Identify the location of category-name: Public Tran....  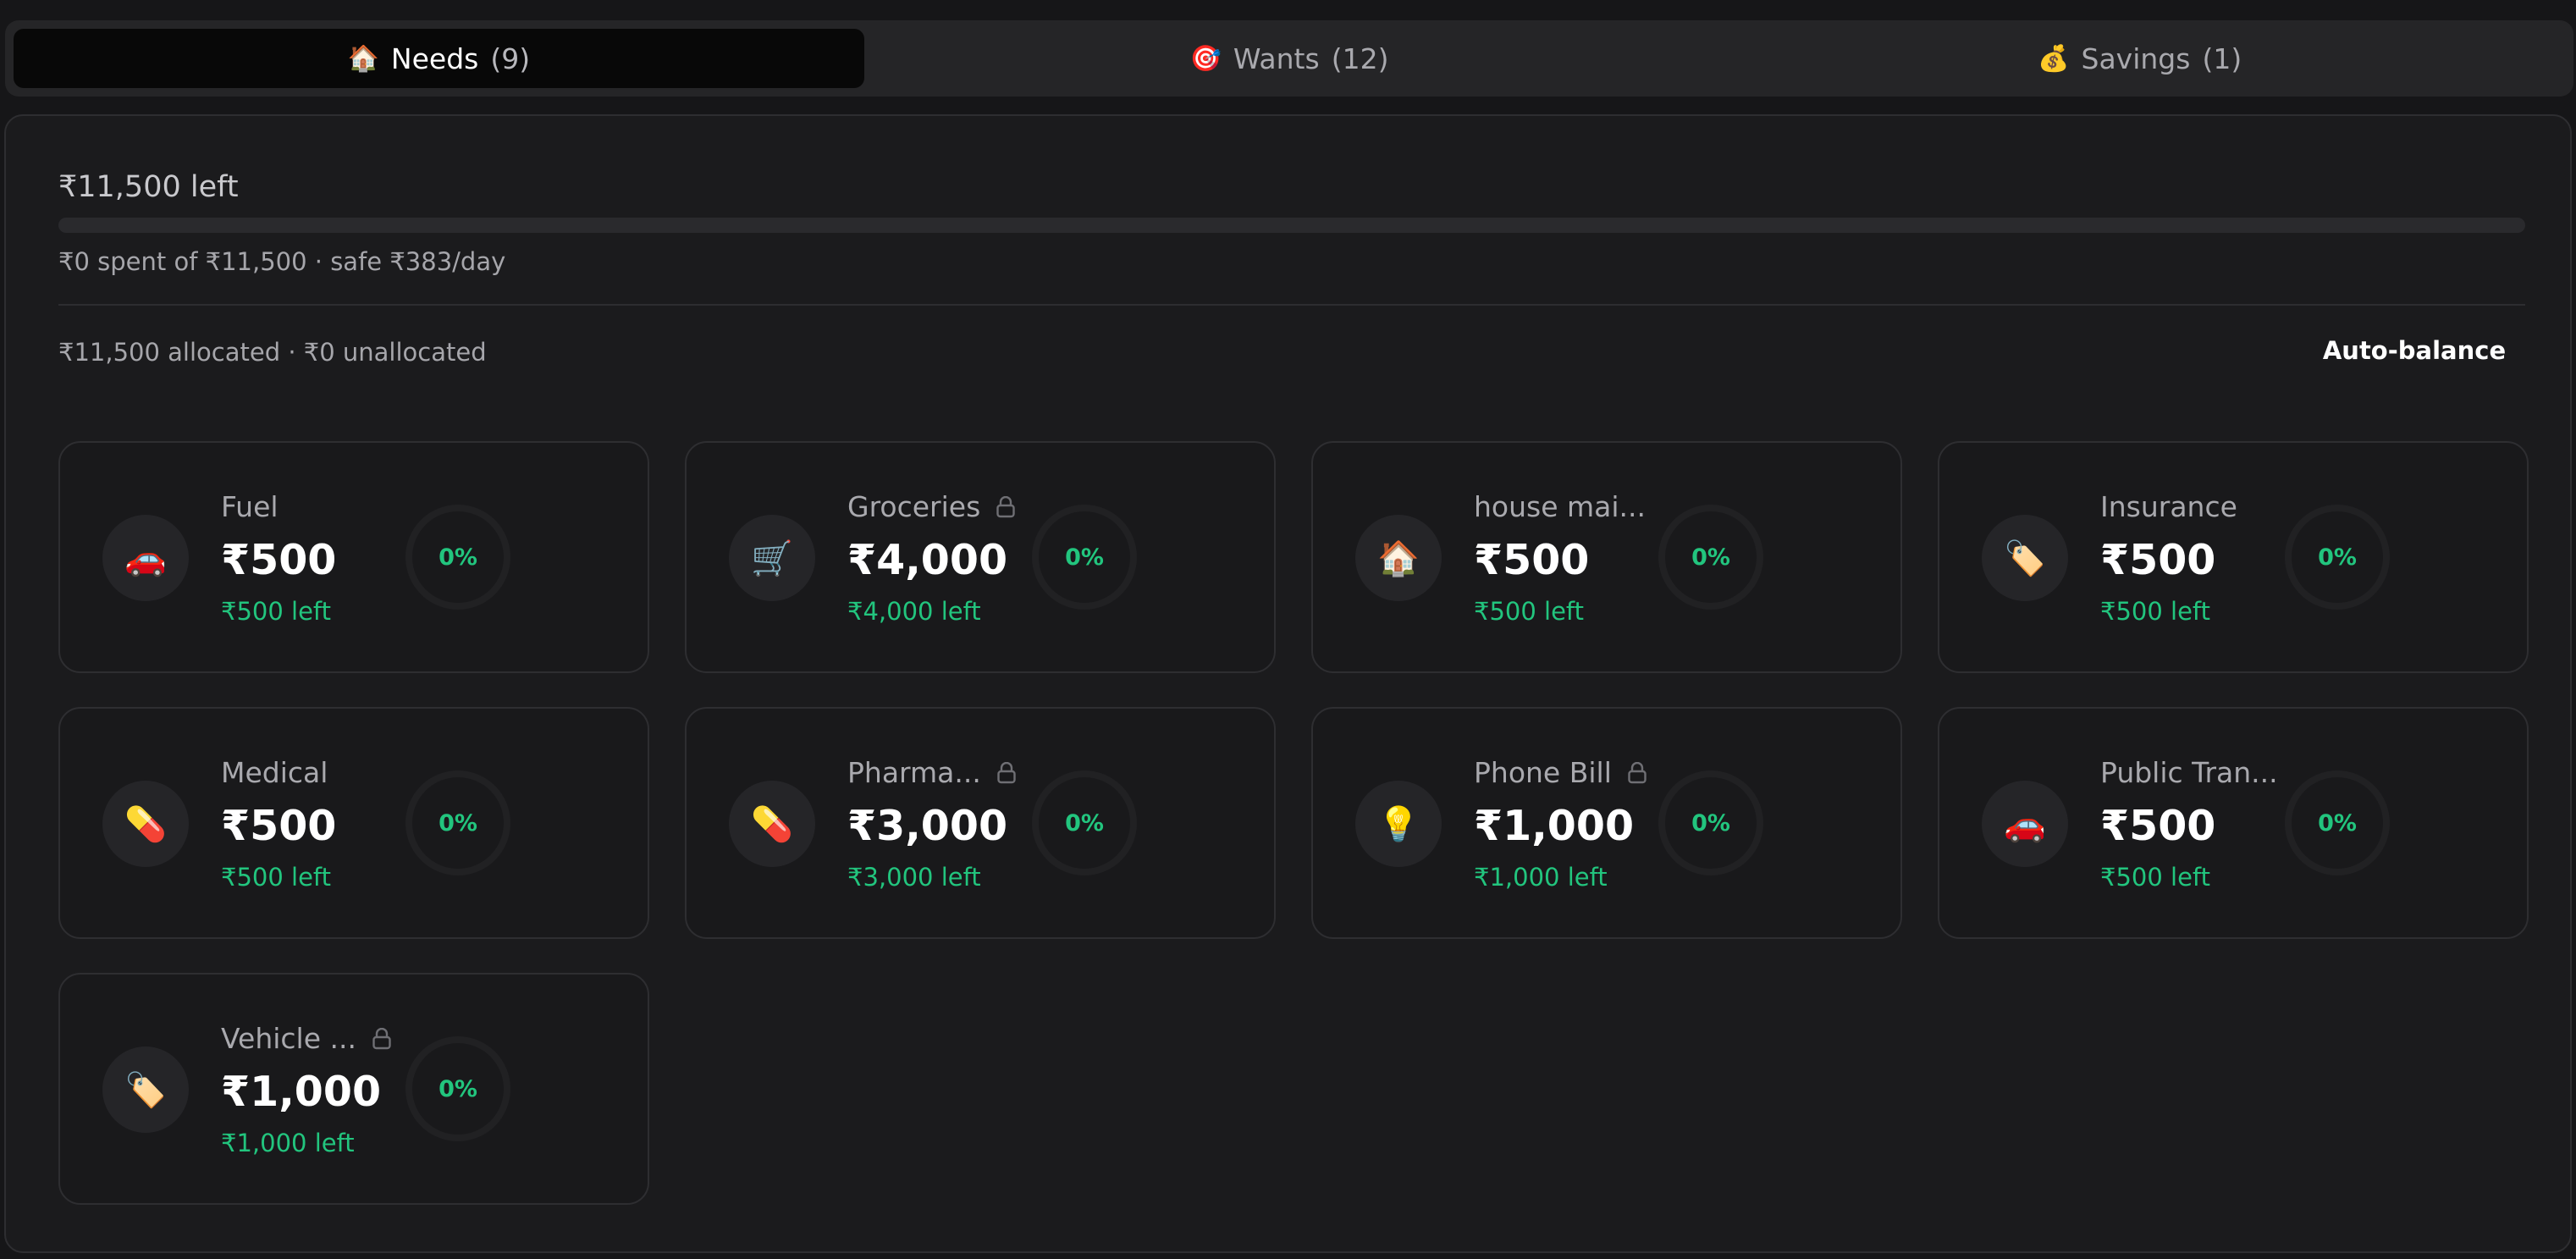
(2189, 773).